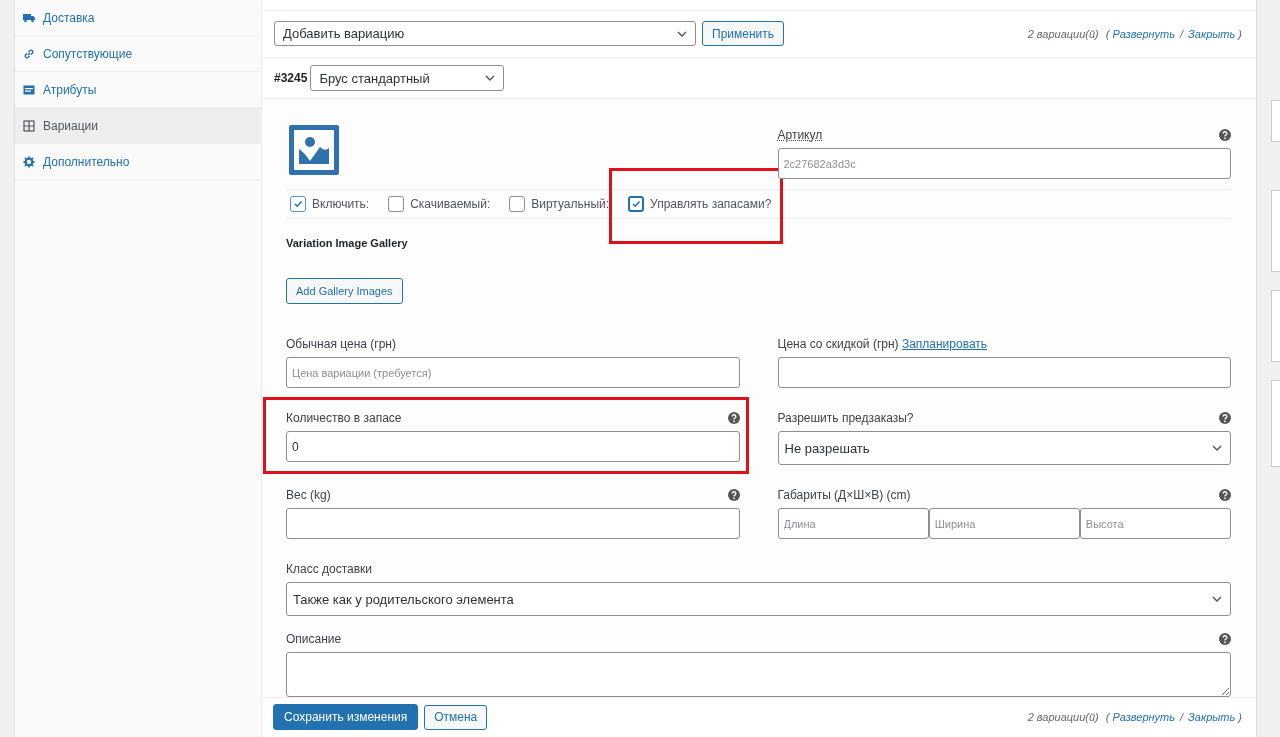 This screenshot has height=737, width=1280. What do you see at coordinates (330, 204) in the screenshot?
I see `option-checkbox: Включить:` at bounding box center [330, 204].